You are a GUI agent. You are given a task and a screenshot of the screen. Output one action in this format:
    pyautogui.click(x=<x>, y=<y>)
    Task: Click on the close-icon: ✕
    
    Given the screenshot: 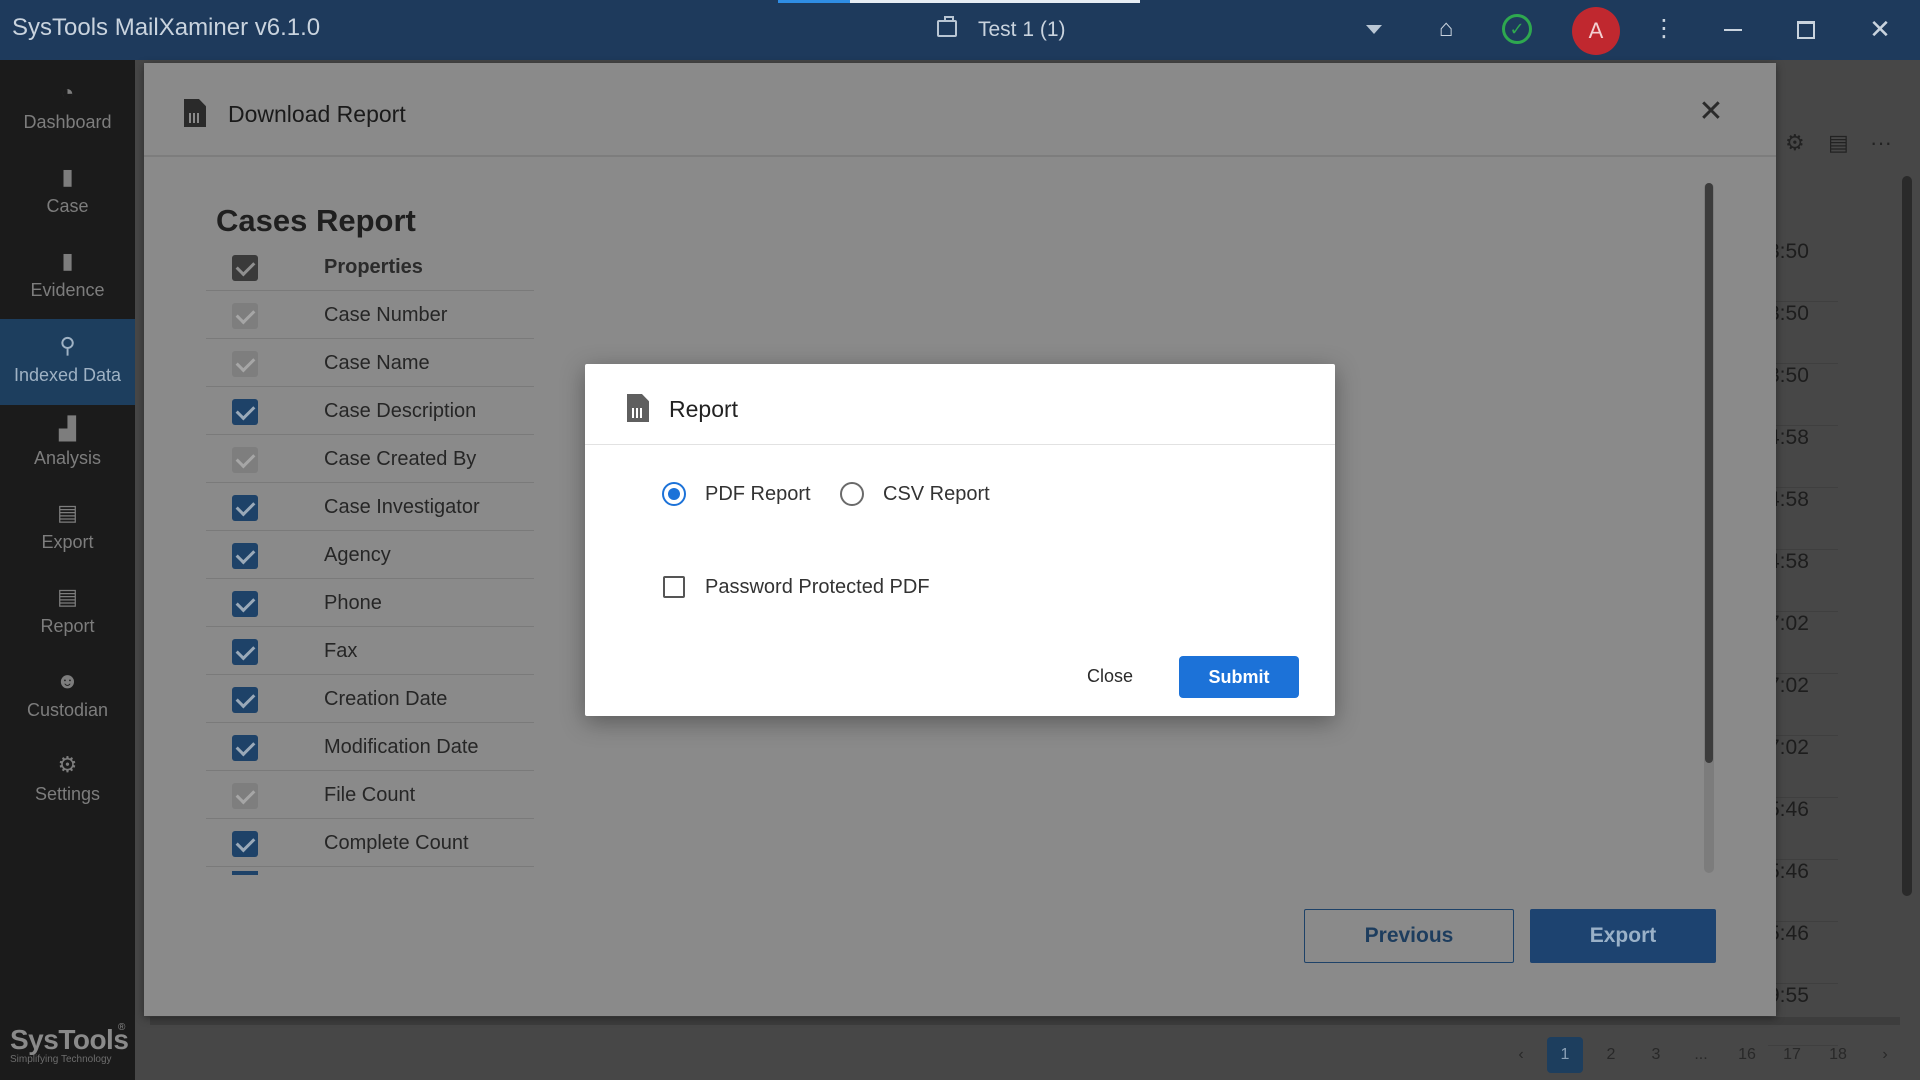 What is the action you would take?
    pyautogui.click(x=1711, y=112)
    